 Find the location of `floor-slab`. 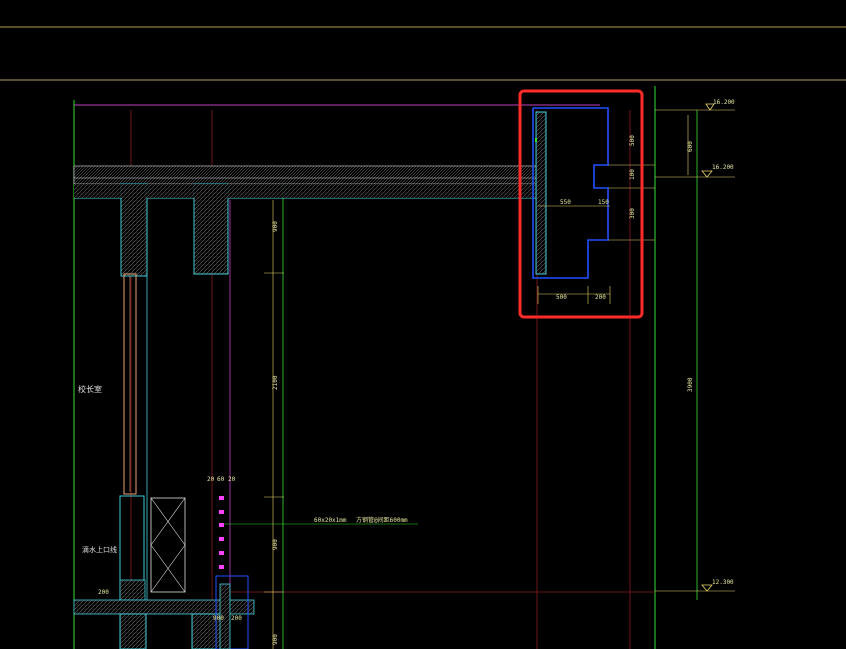

floor-slab is located at coordinates (306, 175).